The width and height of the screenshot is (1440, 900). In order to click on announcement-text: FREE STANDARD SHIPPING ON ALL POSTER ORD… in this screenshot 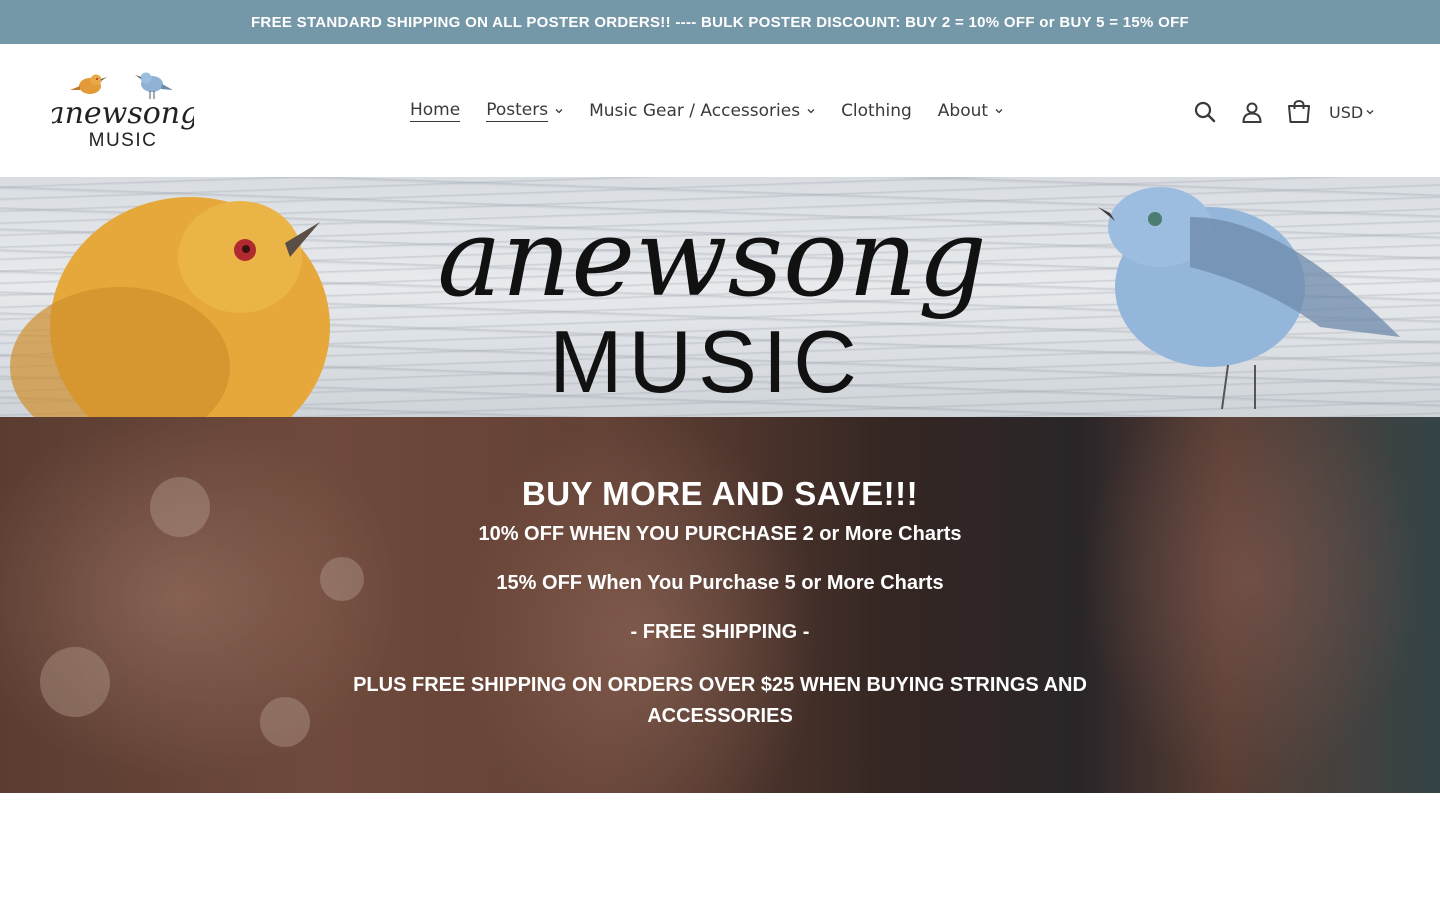, I will do `click(720, 22)`.